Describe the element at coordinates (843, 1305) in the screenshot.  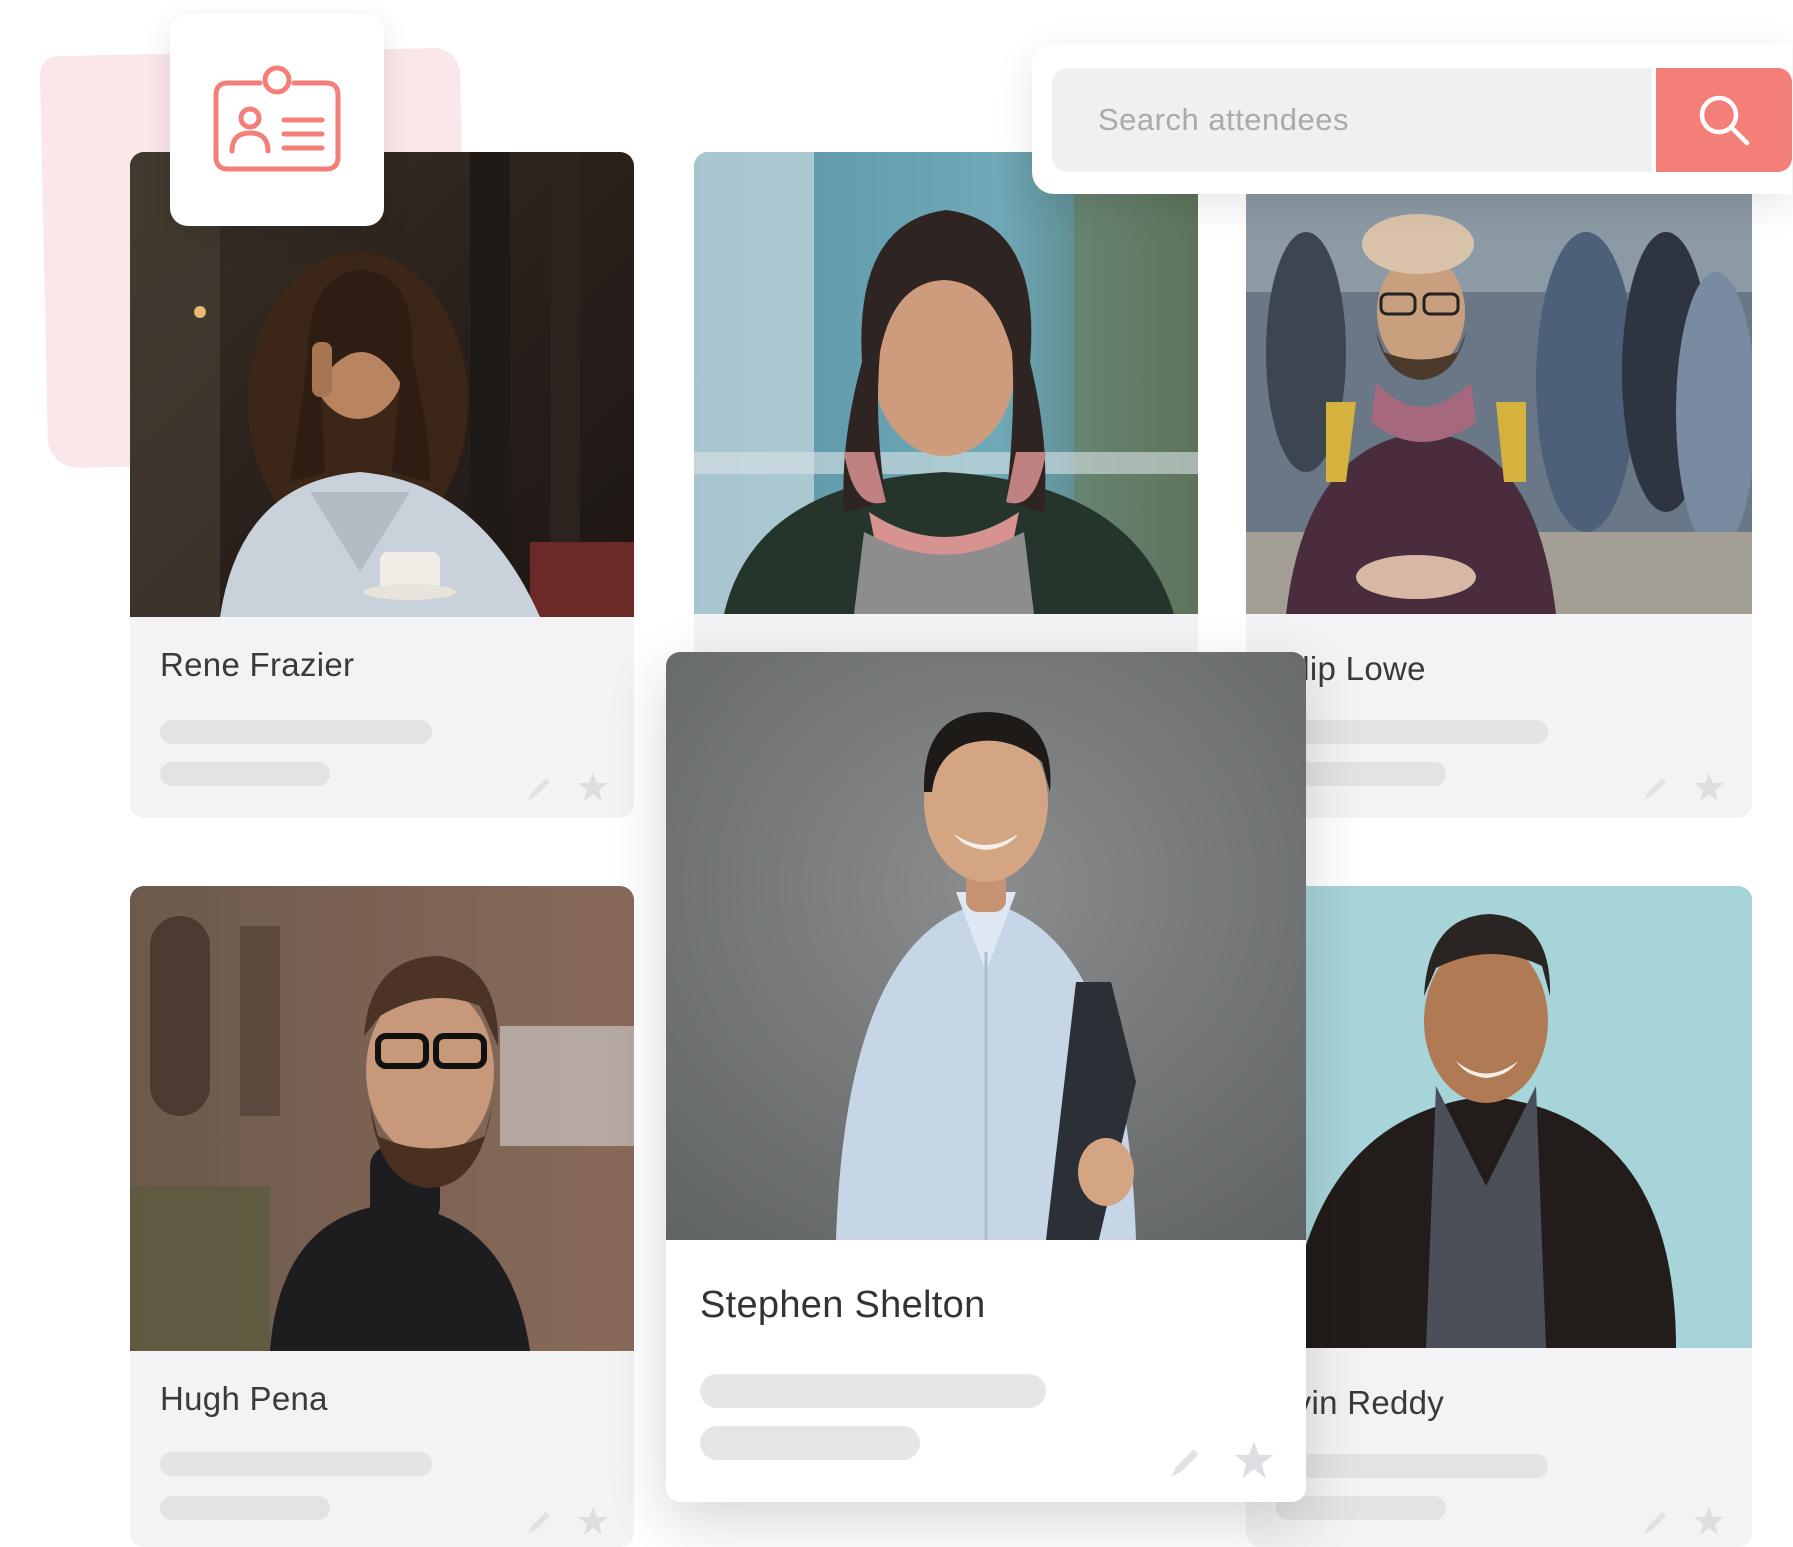
I see `attendee-name: Stephen Shelton` at that location.